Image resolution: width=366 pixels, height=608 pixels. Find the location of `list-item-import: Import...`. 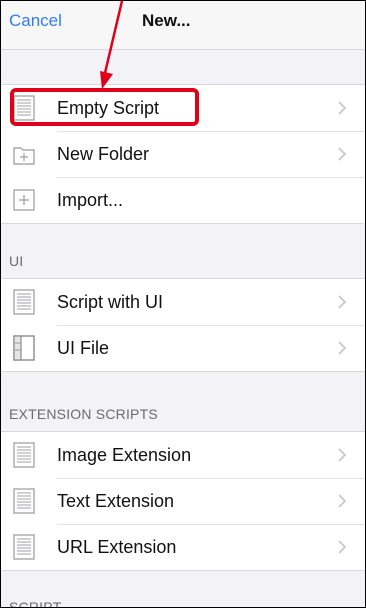

list-item-import: Import... is located at coordinates (183, 200).